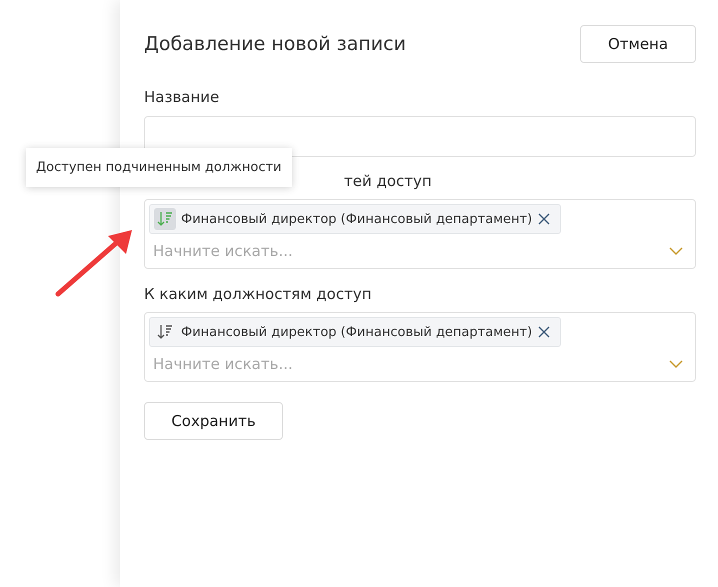 This screenshot has width=718, height=587. What do you see at coordinates (182, 97) in the screenshot?
I see `field-label: Название` at bounding box center [182, 97].